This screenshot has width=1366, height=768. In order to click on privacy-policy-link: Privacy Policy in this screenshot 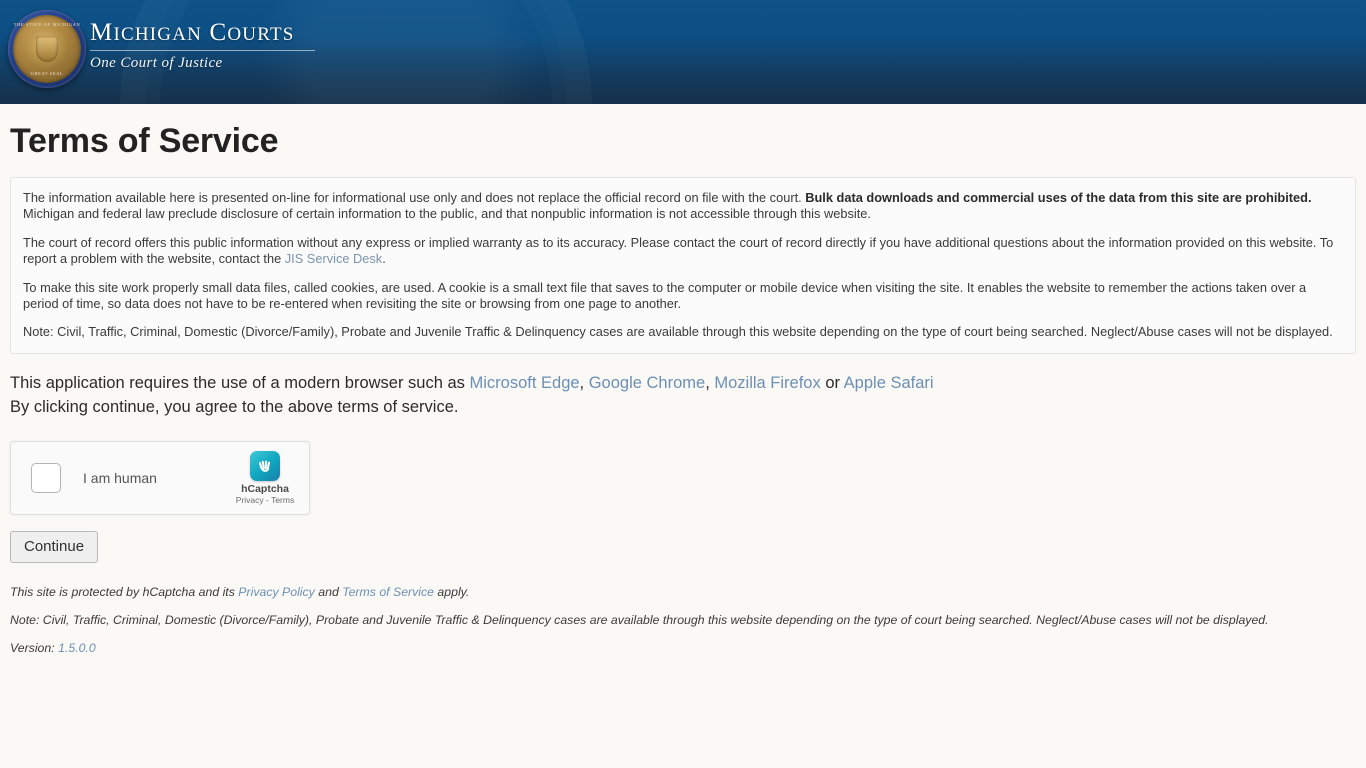, I will do `click(276, 592)`.